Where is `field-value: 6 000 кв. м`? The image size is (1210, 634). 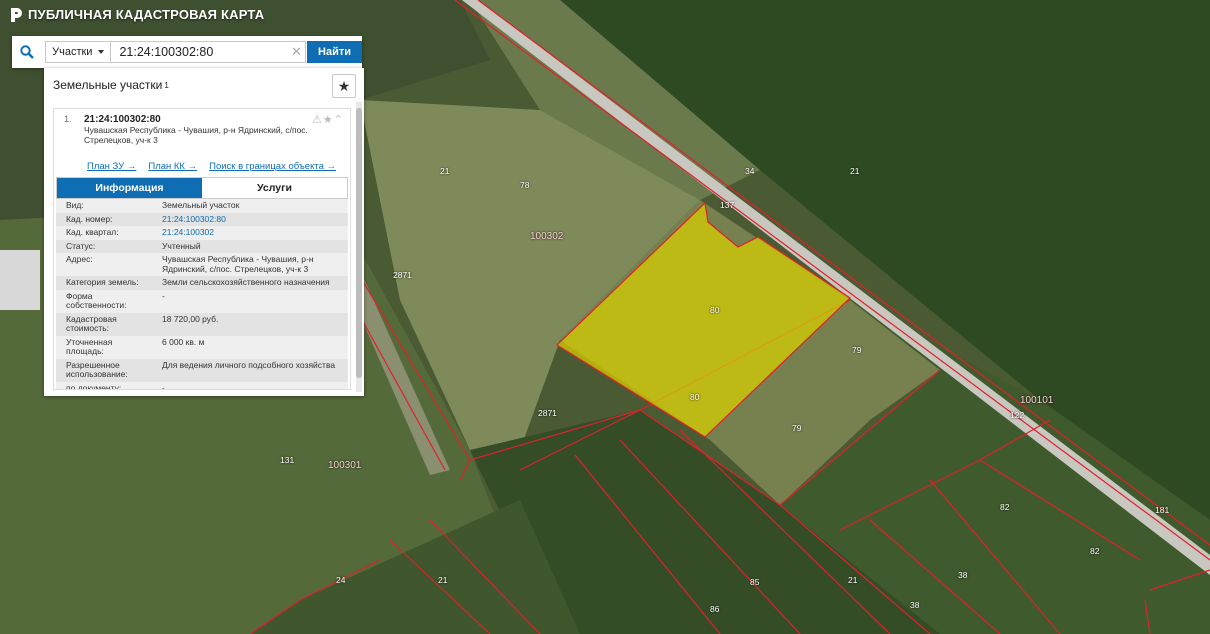
field-value: 6 000 кв. м is located at coordinates (252, 347).